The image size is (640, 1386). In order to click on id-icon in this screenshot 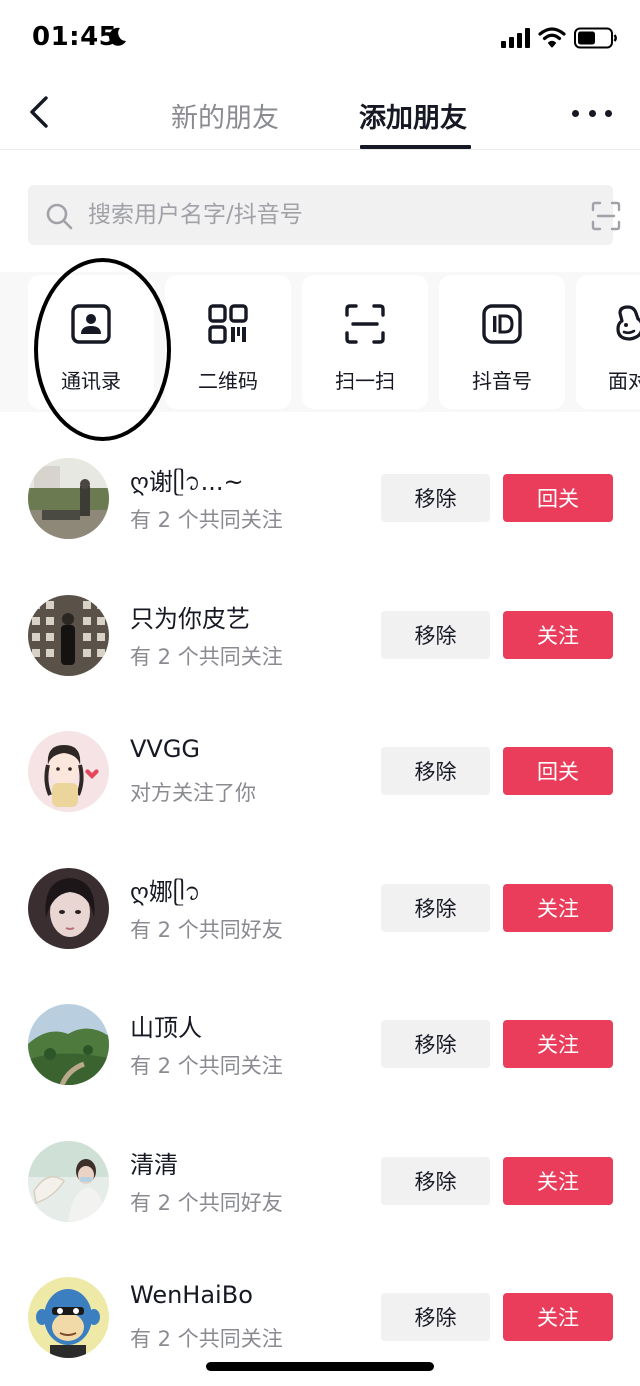, I will do `click(502, 324)`.